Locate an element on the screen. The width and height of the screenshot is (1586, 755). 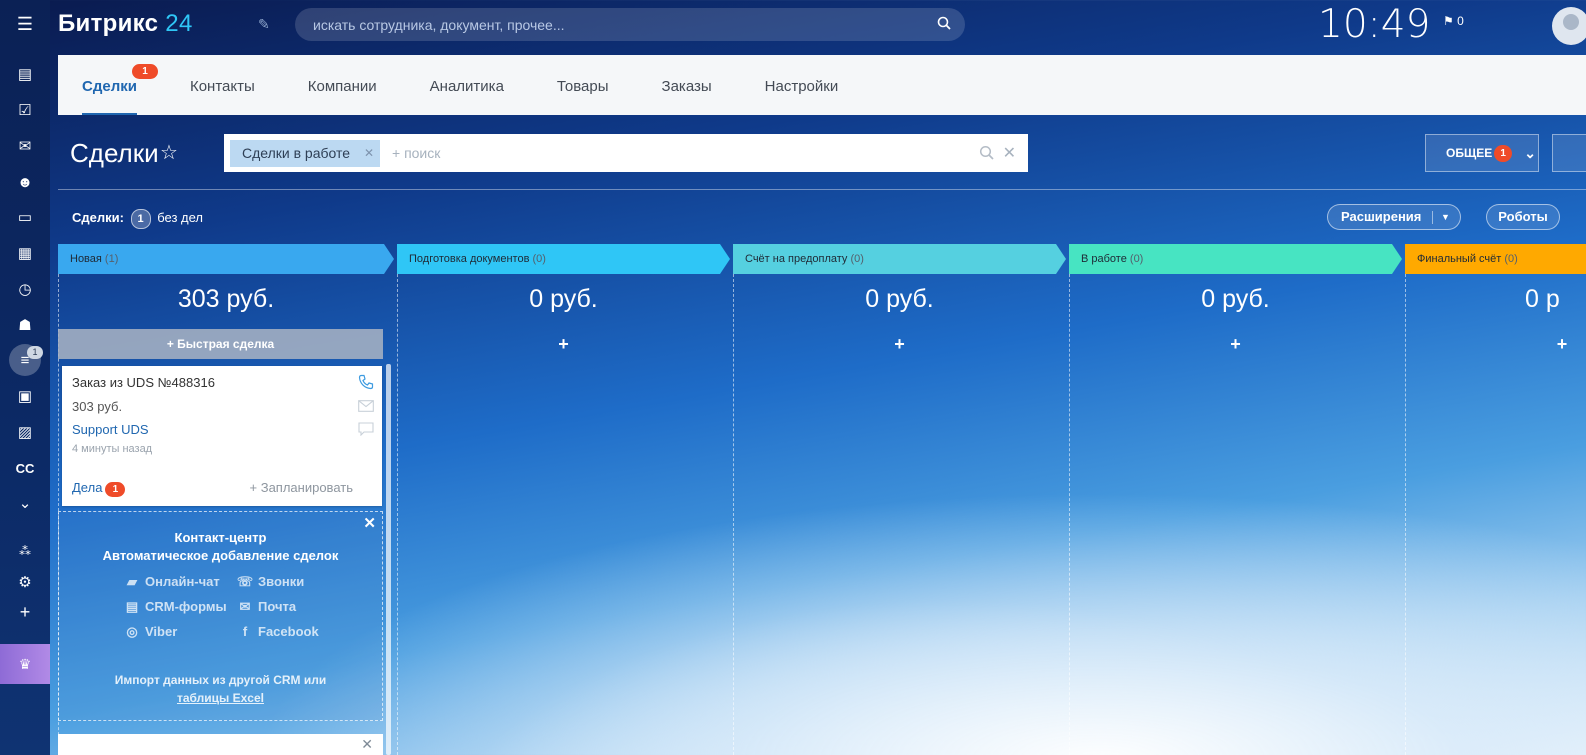
chevron-down-icon: ⌄ is located at coordinates (1530, 152).